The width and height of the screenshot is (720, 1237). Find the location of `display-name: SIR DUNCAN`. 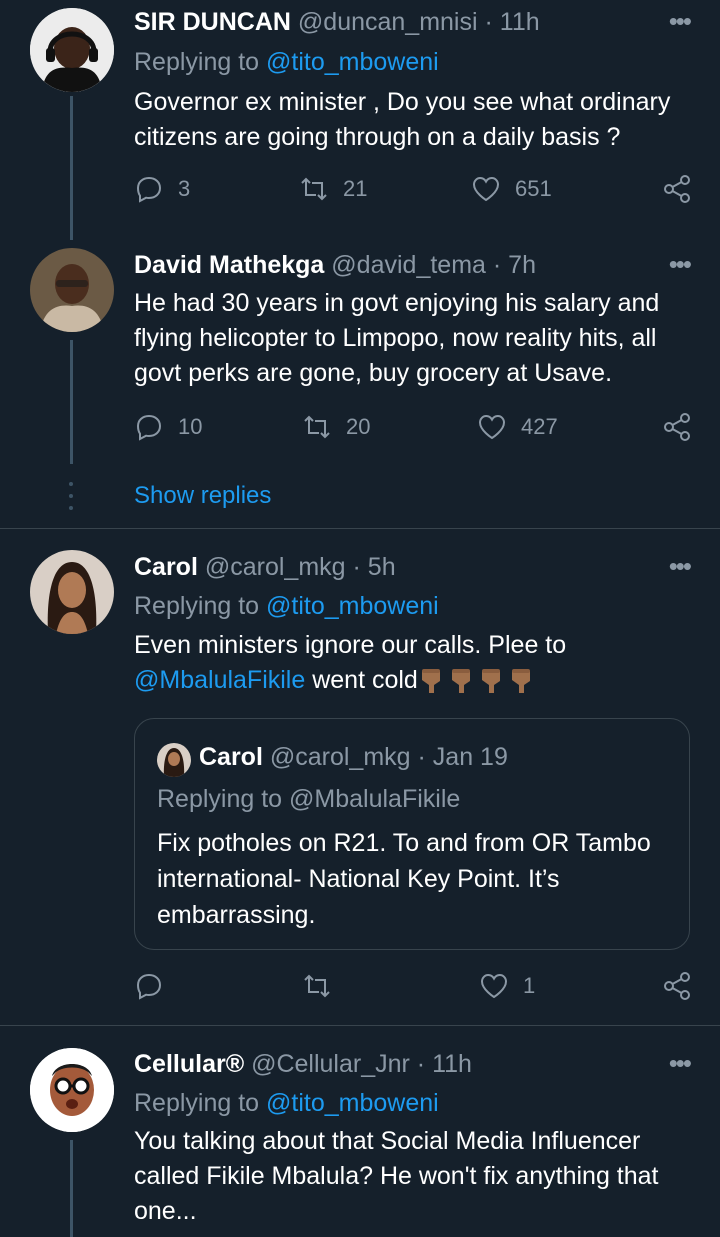

display-name: SIR DUNCAN is located at coordinates (212, 22).